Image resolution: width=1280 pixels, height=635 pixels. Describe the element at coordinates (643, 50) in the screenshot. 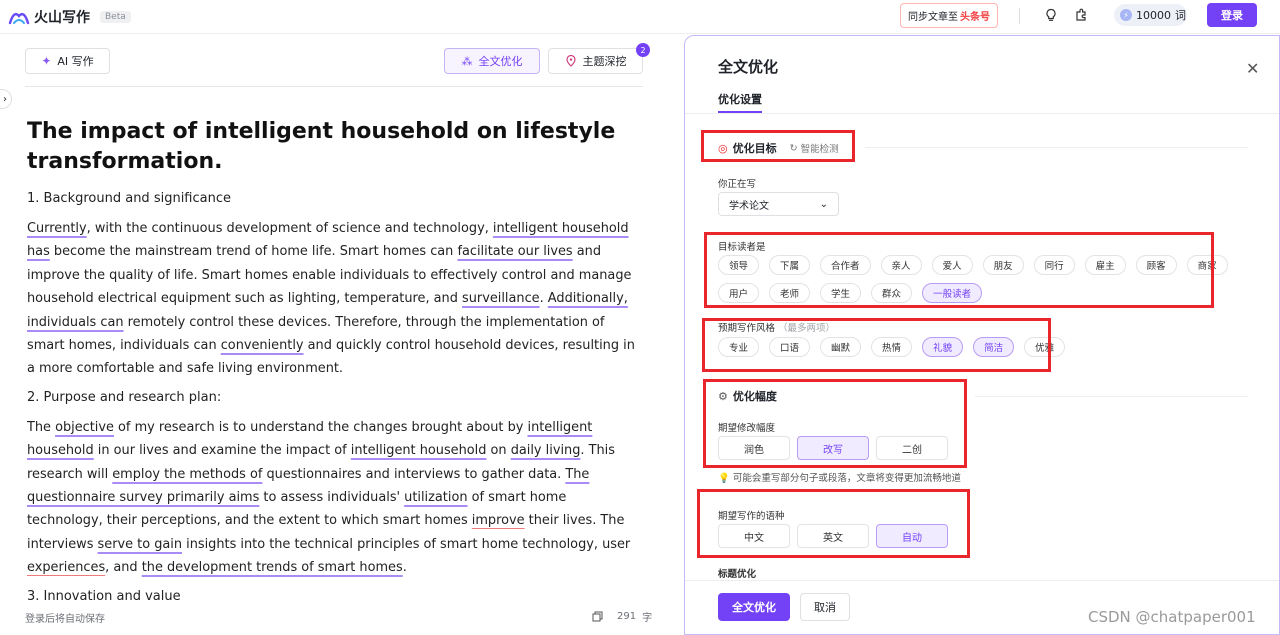

I see `topic-count-badge: 2` at that location.